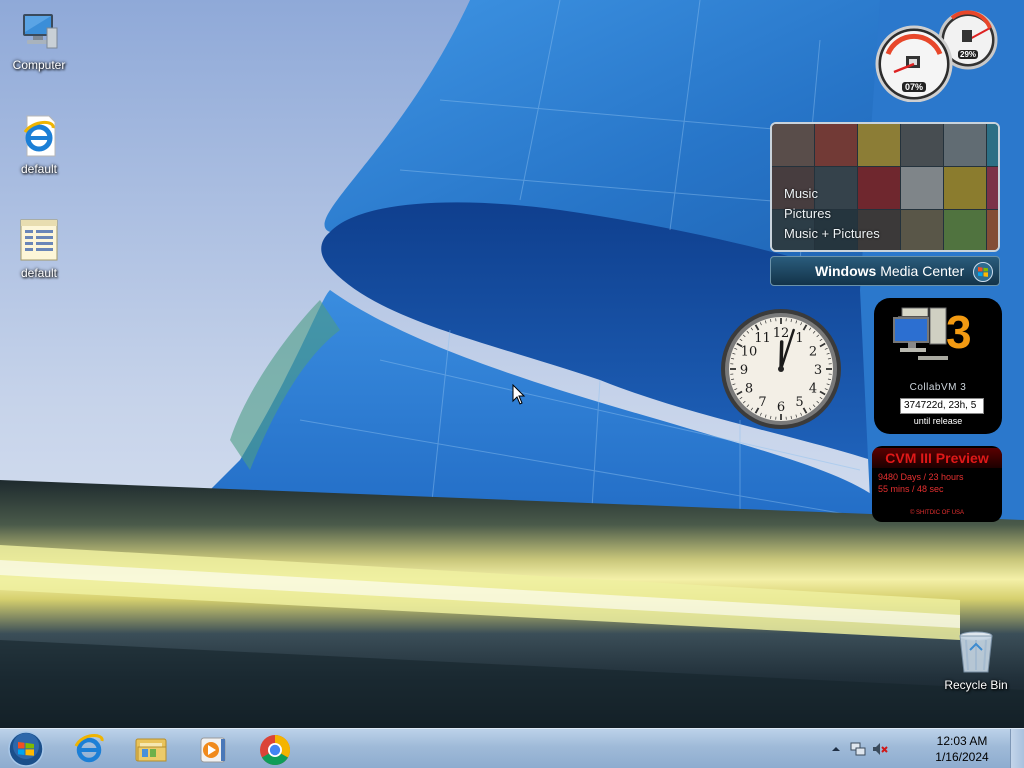 The width and height of the screenshot is (1024, 768). I want to click on mouse-pointer-icon, so click(519, 394).